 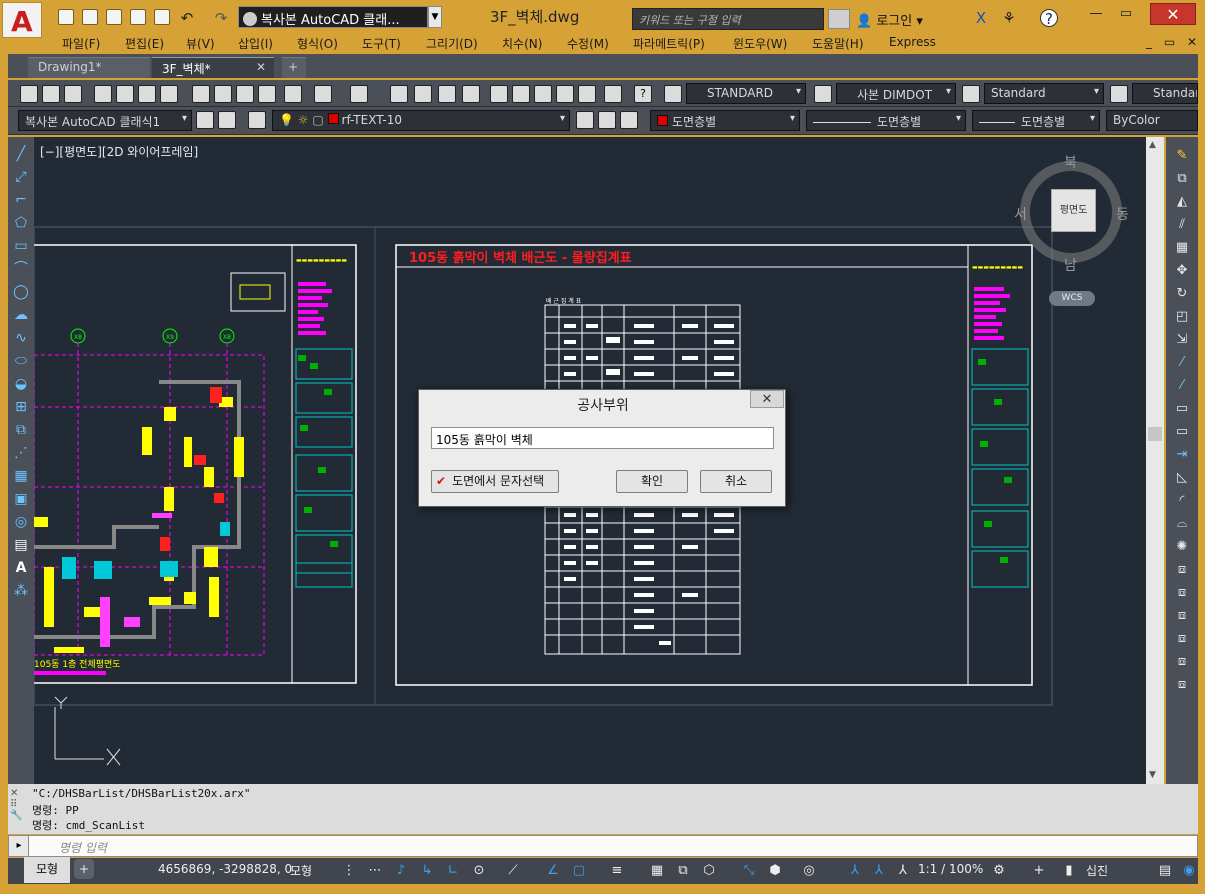 What do you see at coordinates (21, 568) in the screenshot?
I see `mtext-icon: A` at bounding box center [21, 568].